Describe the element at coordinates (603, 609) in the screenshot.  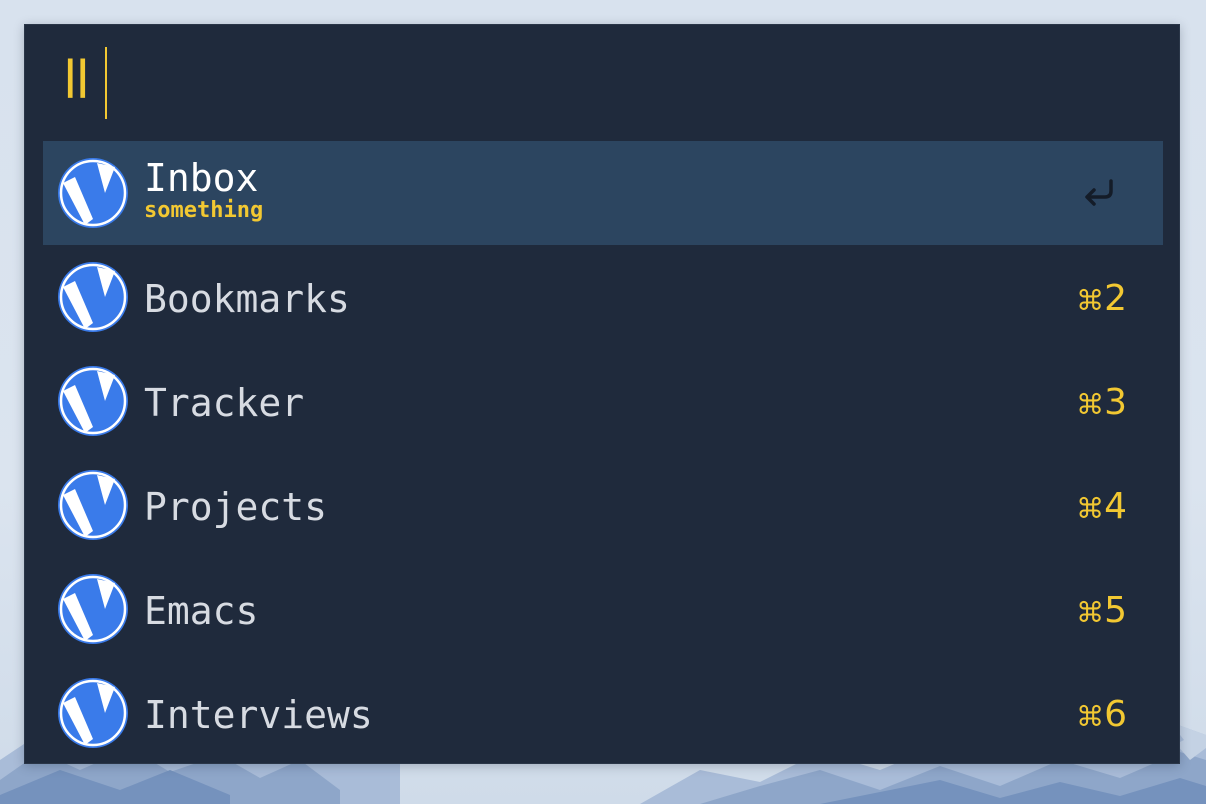
I see `result-row-emacs: Emacs ⌘5` at that location.